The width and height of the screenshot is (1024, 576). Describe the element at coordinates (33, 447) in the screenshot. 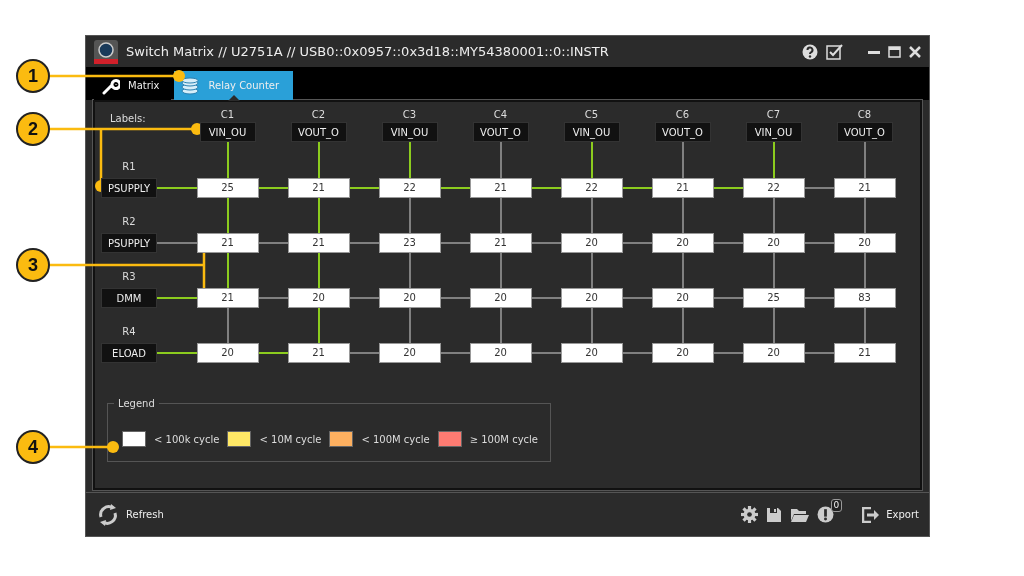

I see `callout-badge: 4` at that location.